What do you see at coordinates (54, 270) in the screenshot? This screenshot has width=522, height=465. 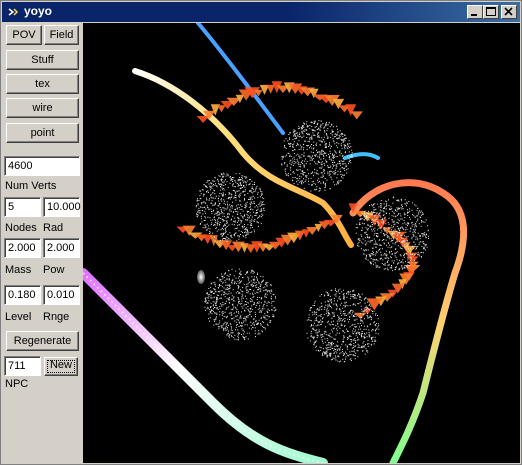 I see `pow-label: Pow` at bounding box center [54, 270].